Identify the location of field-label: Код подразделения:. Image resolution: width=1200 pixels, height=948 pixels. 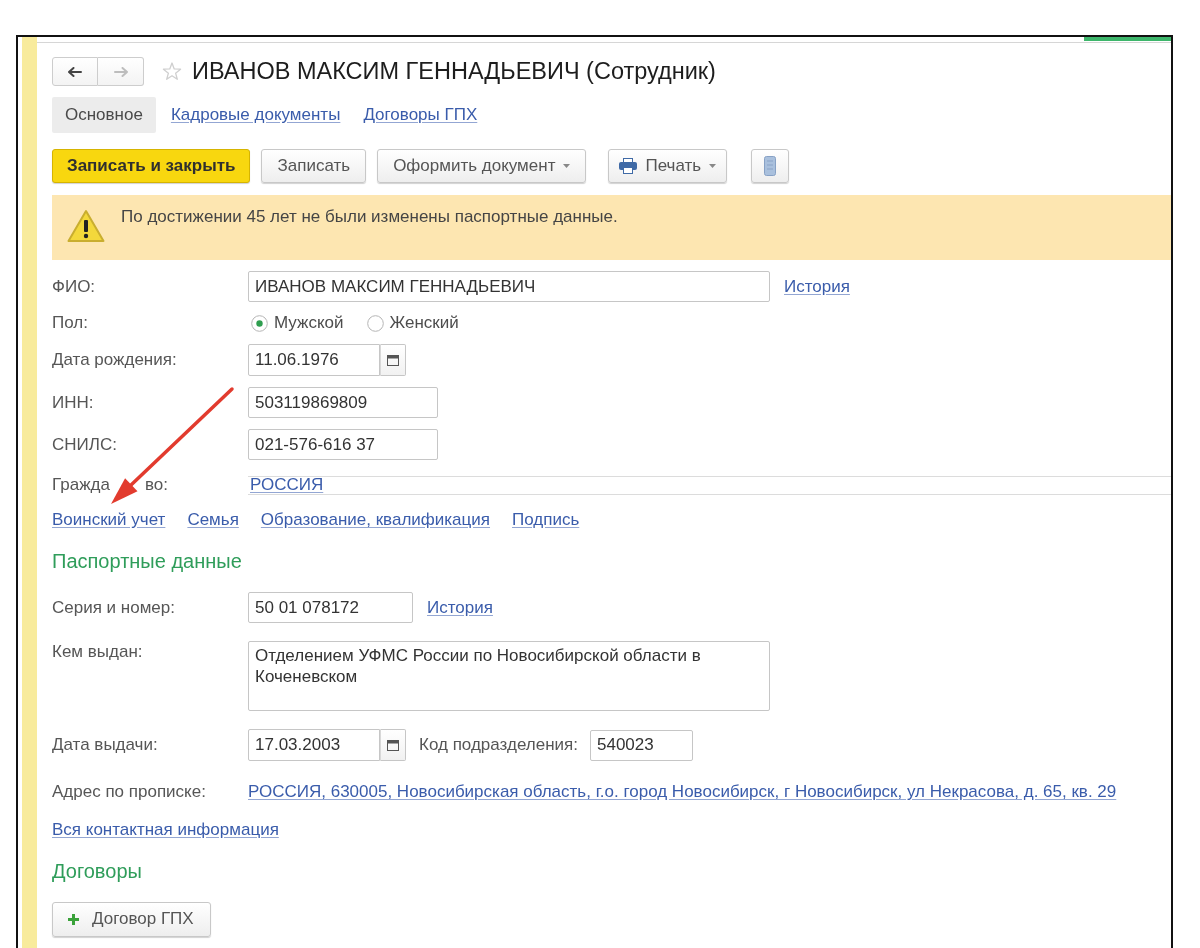
(498, 745).